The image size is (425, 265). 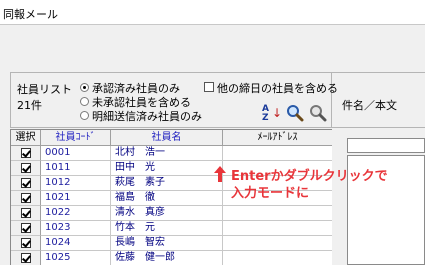 What do you see at coordinates (167, 243) in the screenshot?
I see `row-name: 長嶋 智宏` at bounding box center [167, 243].